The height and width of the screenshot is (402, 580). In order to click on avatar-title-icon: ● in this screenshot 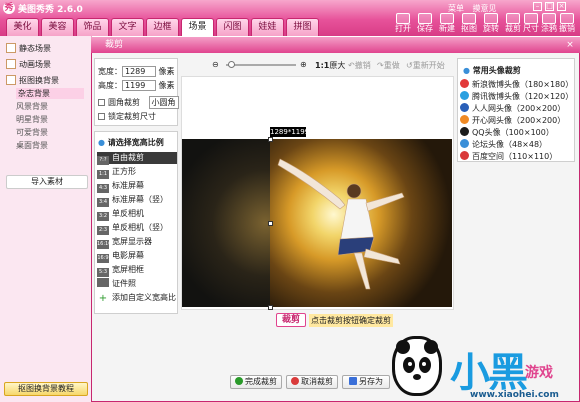, I will do `click(466, 70)`.